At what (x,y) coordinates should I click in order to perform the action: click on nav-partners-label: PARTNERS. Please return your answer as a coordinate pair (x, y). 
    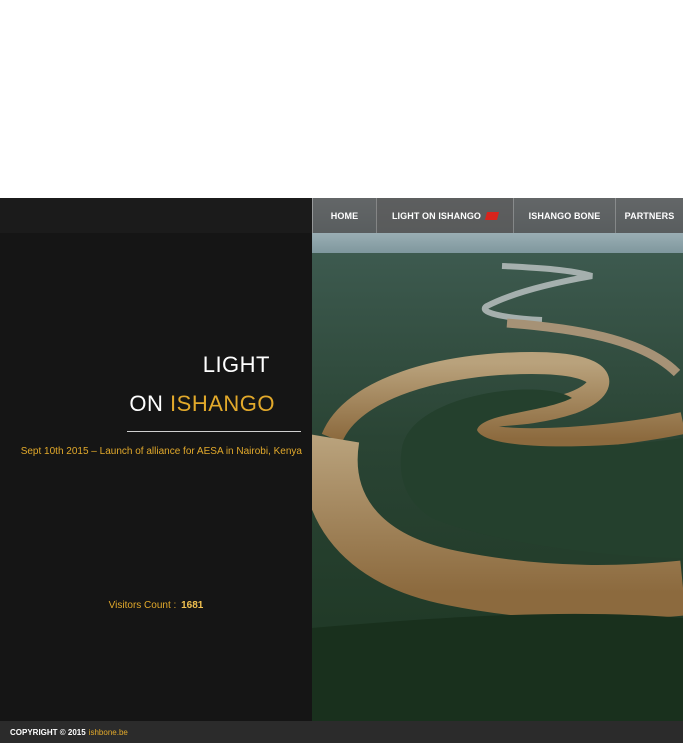
    Looking at the image, I should click on (649, 215).